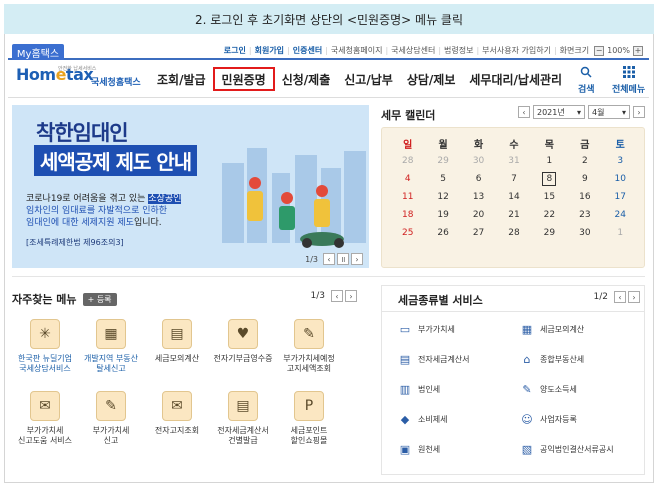  Describe the element at coordinates (408, 115) in the screenshot. I see `calendar-title: 세무 캘린더` at that location.